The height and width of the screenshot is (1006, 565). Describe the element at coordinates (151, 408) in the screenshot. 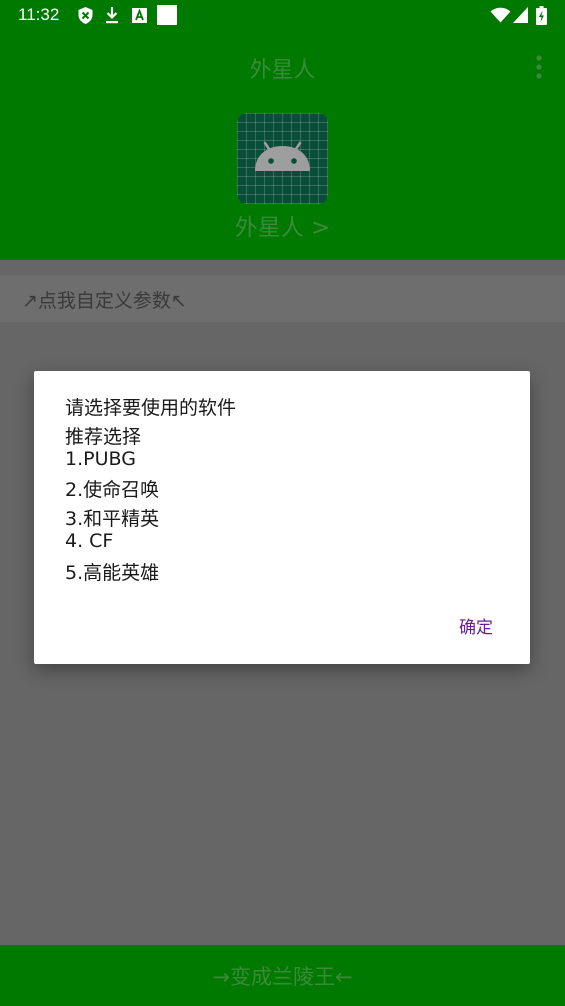

I see `dialog-line: 请选择要使用的软件` at that location.